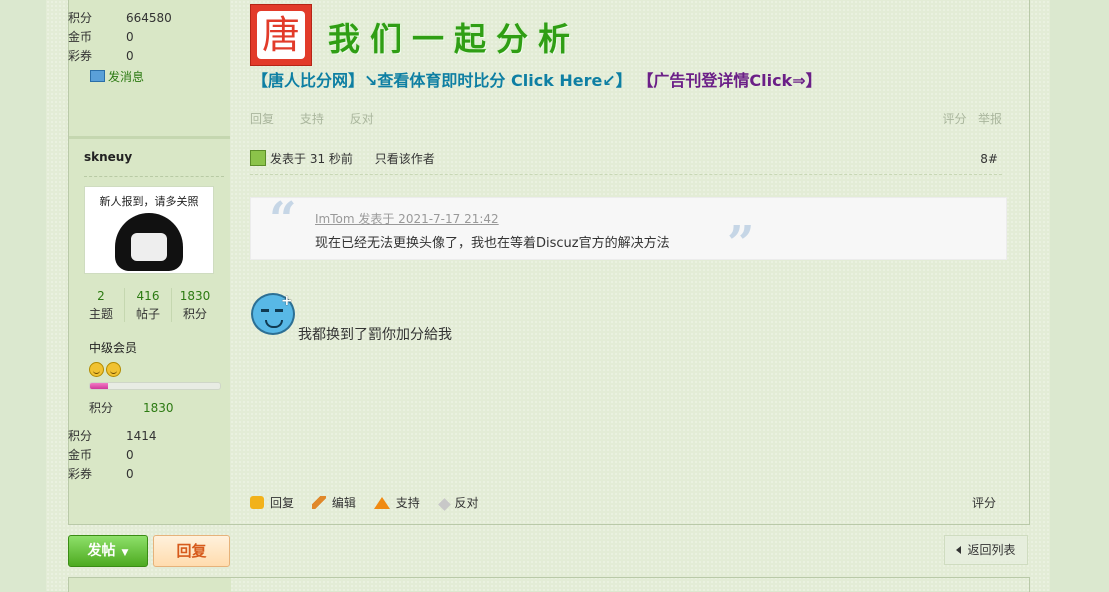 This screenshot has width=1109, height=592. I want to click on tangren-logo: 唐, so click(281, 35).